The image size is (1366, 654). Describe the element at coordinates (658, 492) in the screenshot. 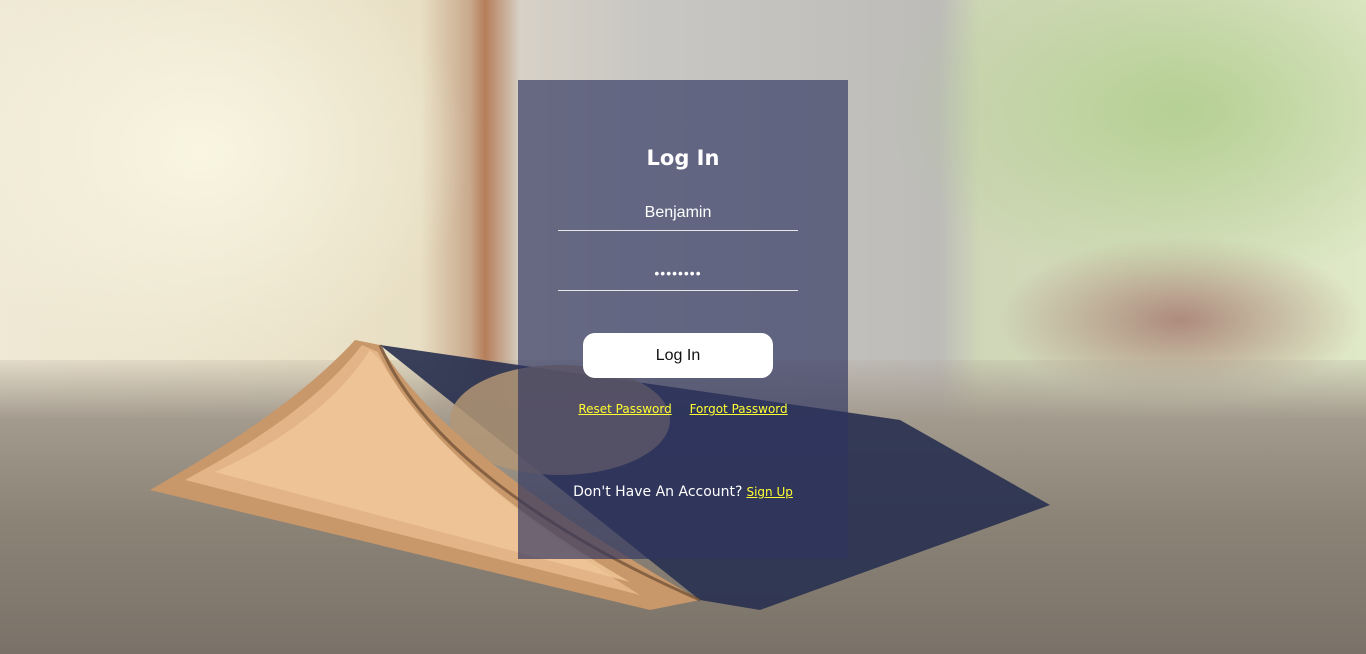

I see `no-account-text: Don't Have An Account?` at that location.